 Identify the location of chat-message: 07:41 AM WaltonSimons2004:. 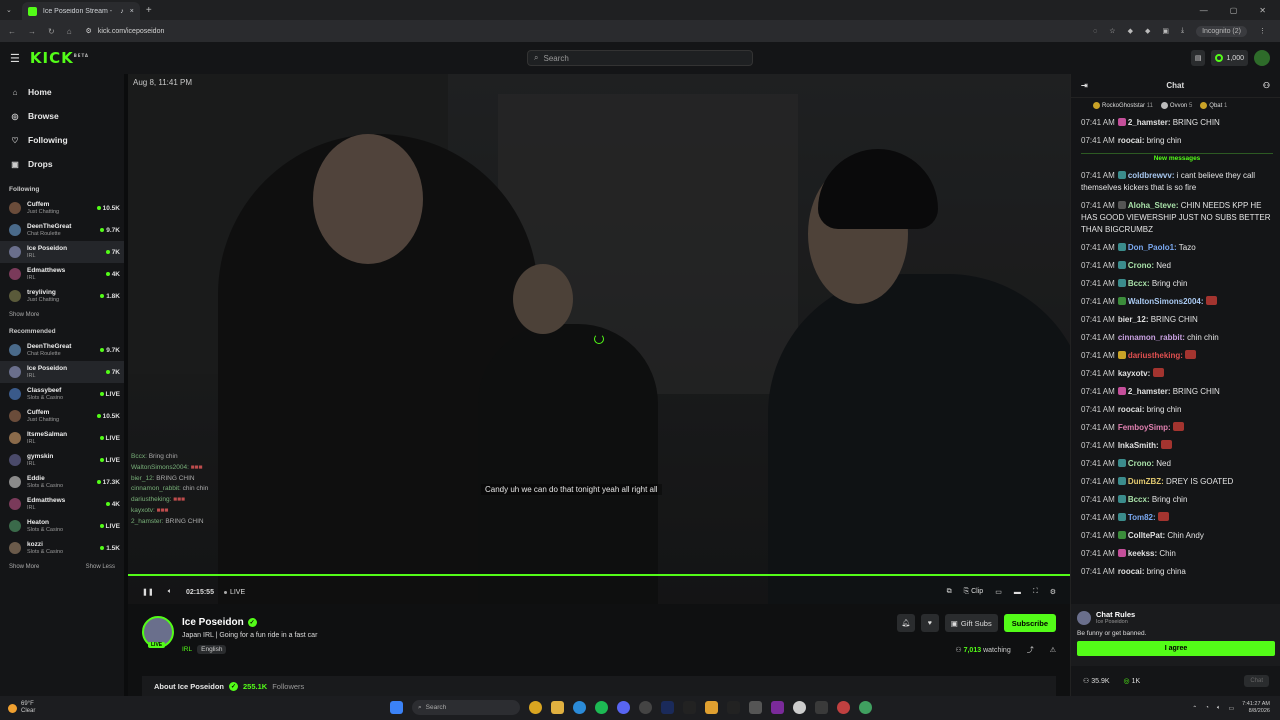
(1177, 302).